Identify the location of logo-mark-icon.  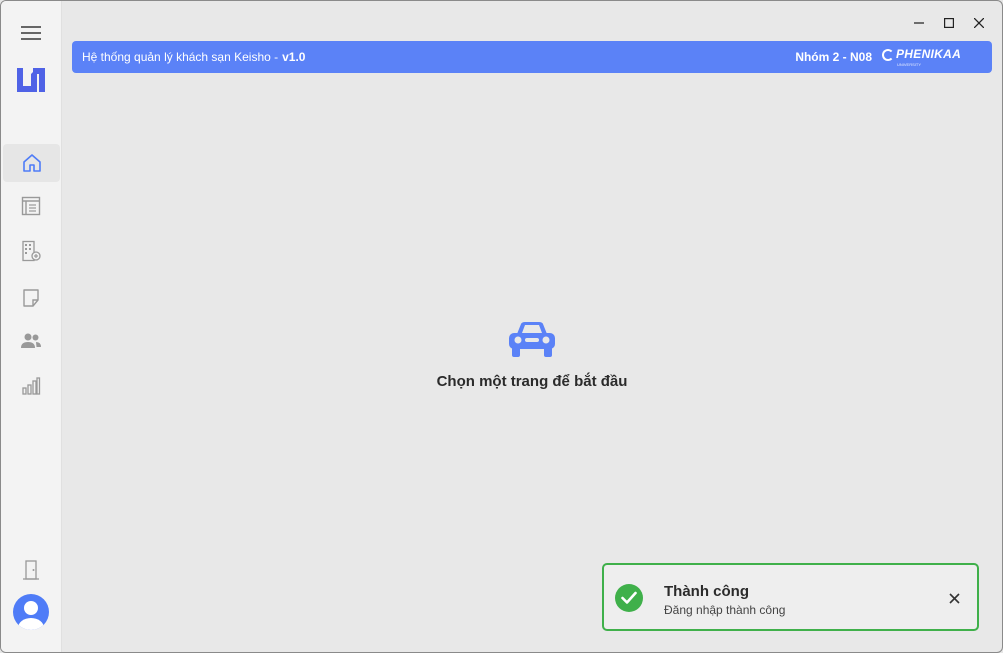
(888, 55).